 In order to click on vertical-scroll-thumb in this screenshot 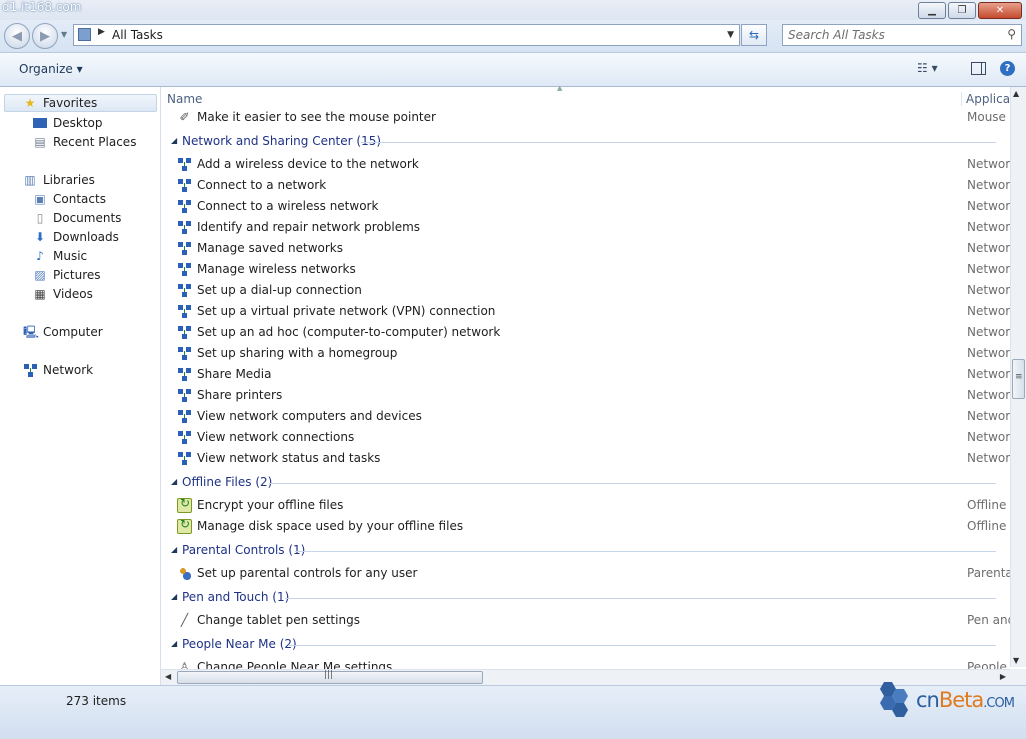, I will do `click(1018, 379)`.